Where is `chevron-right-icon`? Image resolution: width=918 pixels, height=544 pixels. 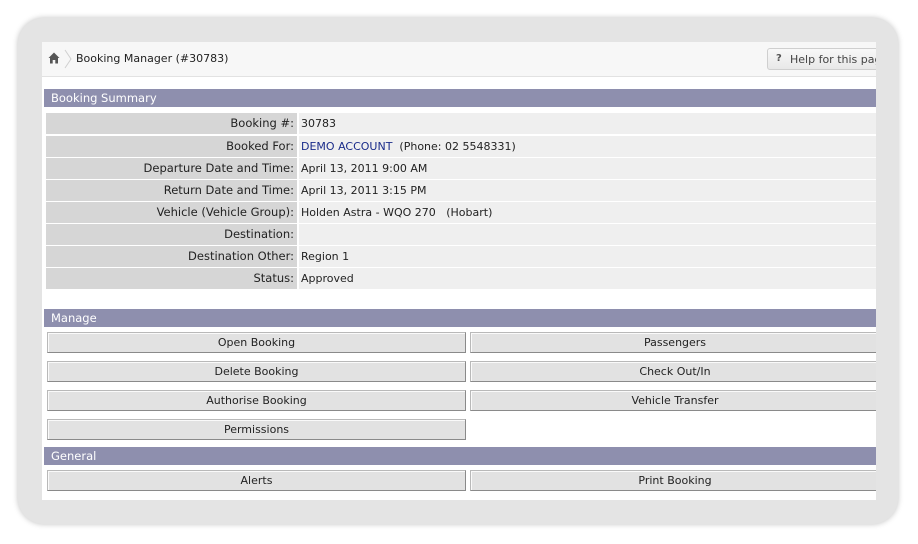
chevron-right-icon is located at coordinates (68, 59).